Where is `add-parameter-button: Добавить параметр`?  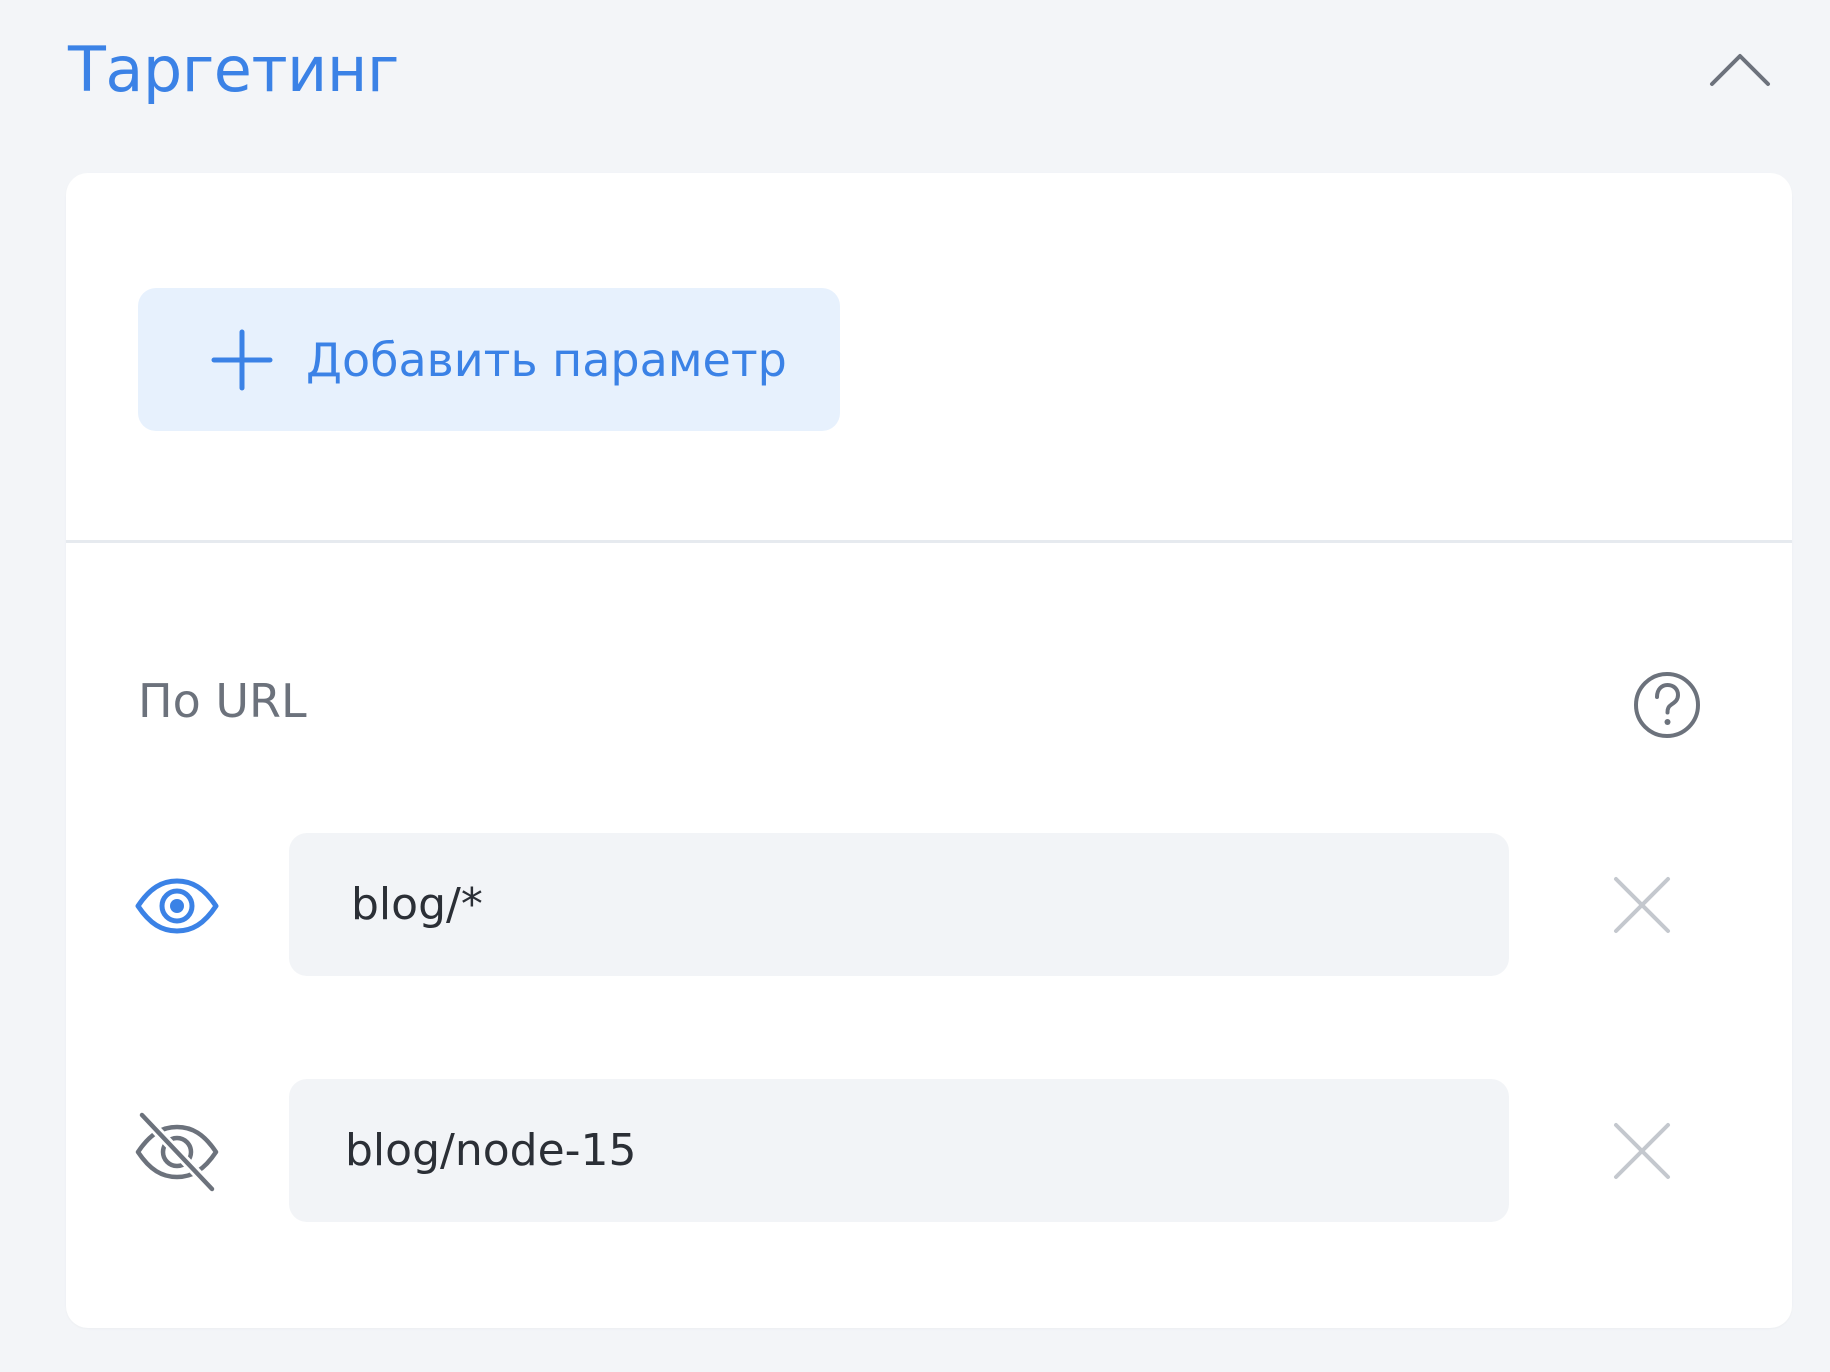
add-parameter-button: Добавить параметр is located at coordinates (489, 359).